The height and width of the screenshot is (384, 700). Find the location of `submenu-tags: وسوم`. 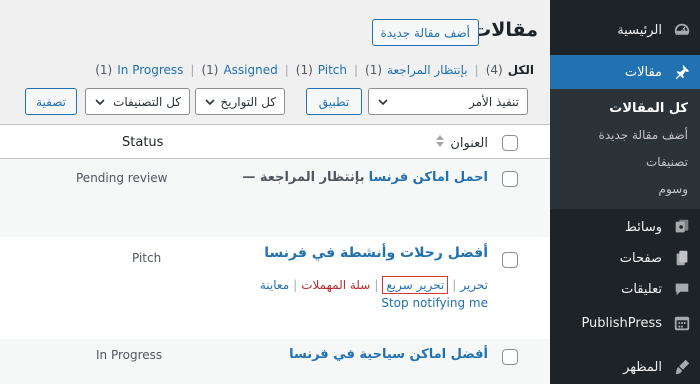

submenu-tags: وسوم is located at coordinates (625, 189).